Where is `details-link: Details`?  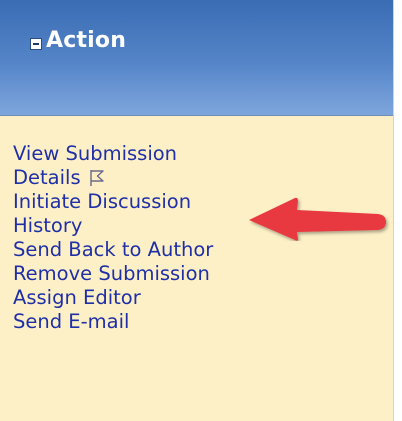
details-link: Details is located at coordinates (47, 177).